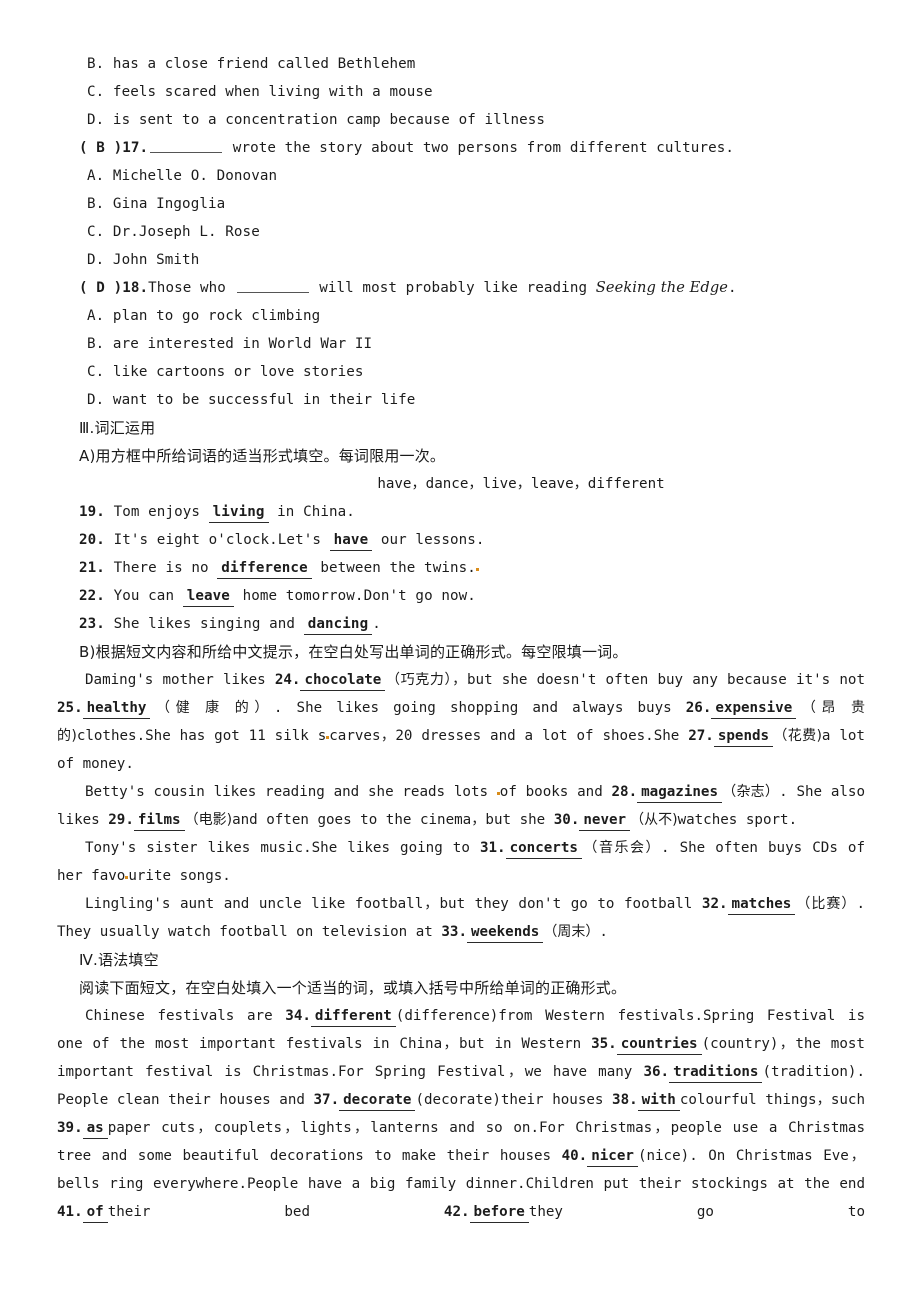 Image resolution: width=920 pixels, height=1303 pixels. I want to click on blank-answer-26: expensive, so click(754, 708).